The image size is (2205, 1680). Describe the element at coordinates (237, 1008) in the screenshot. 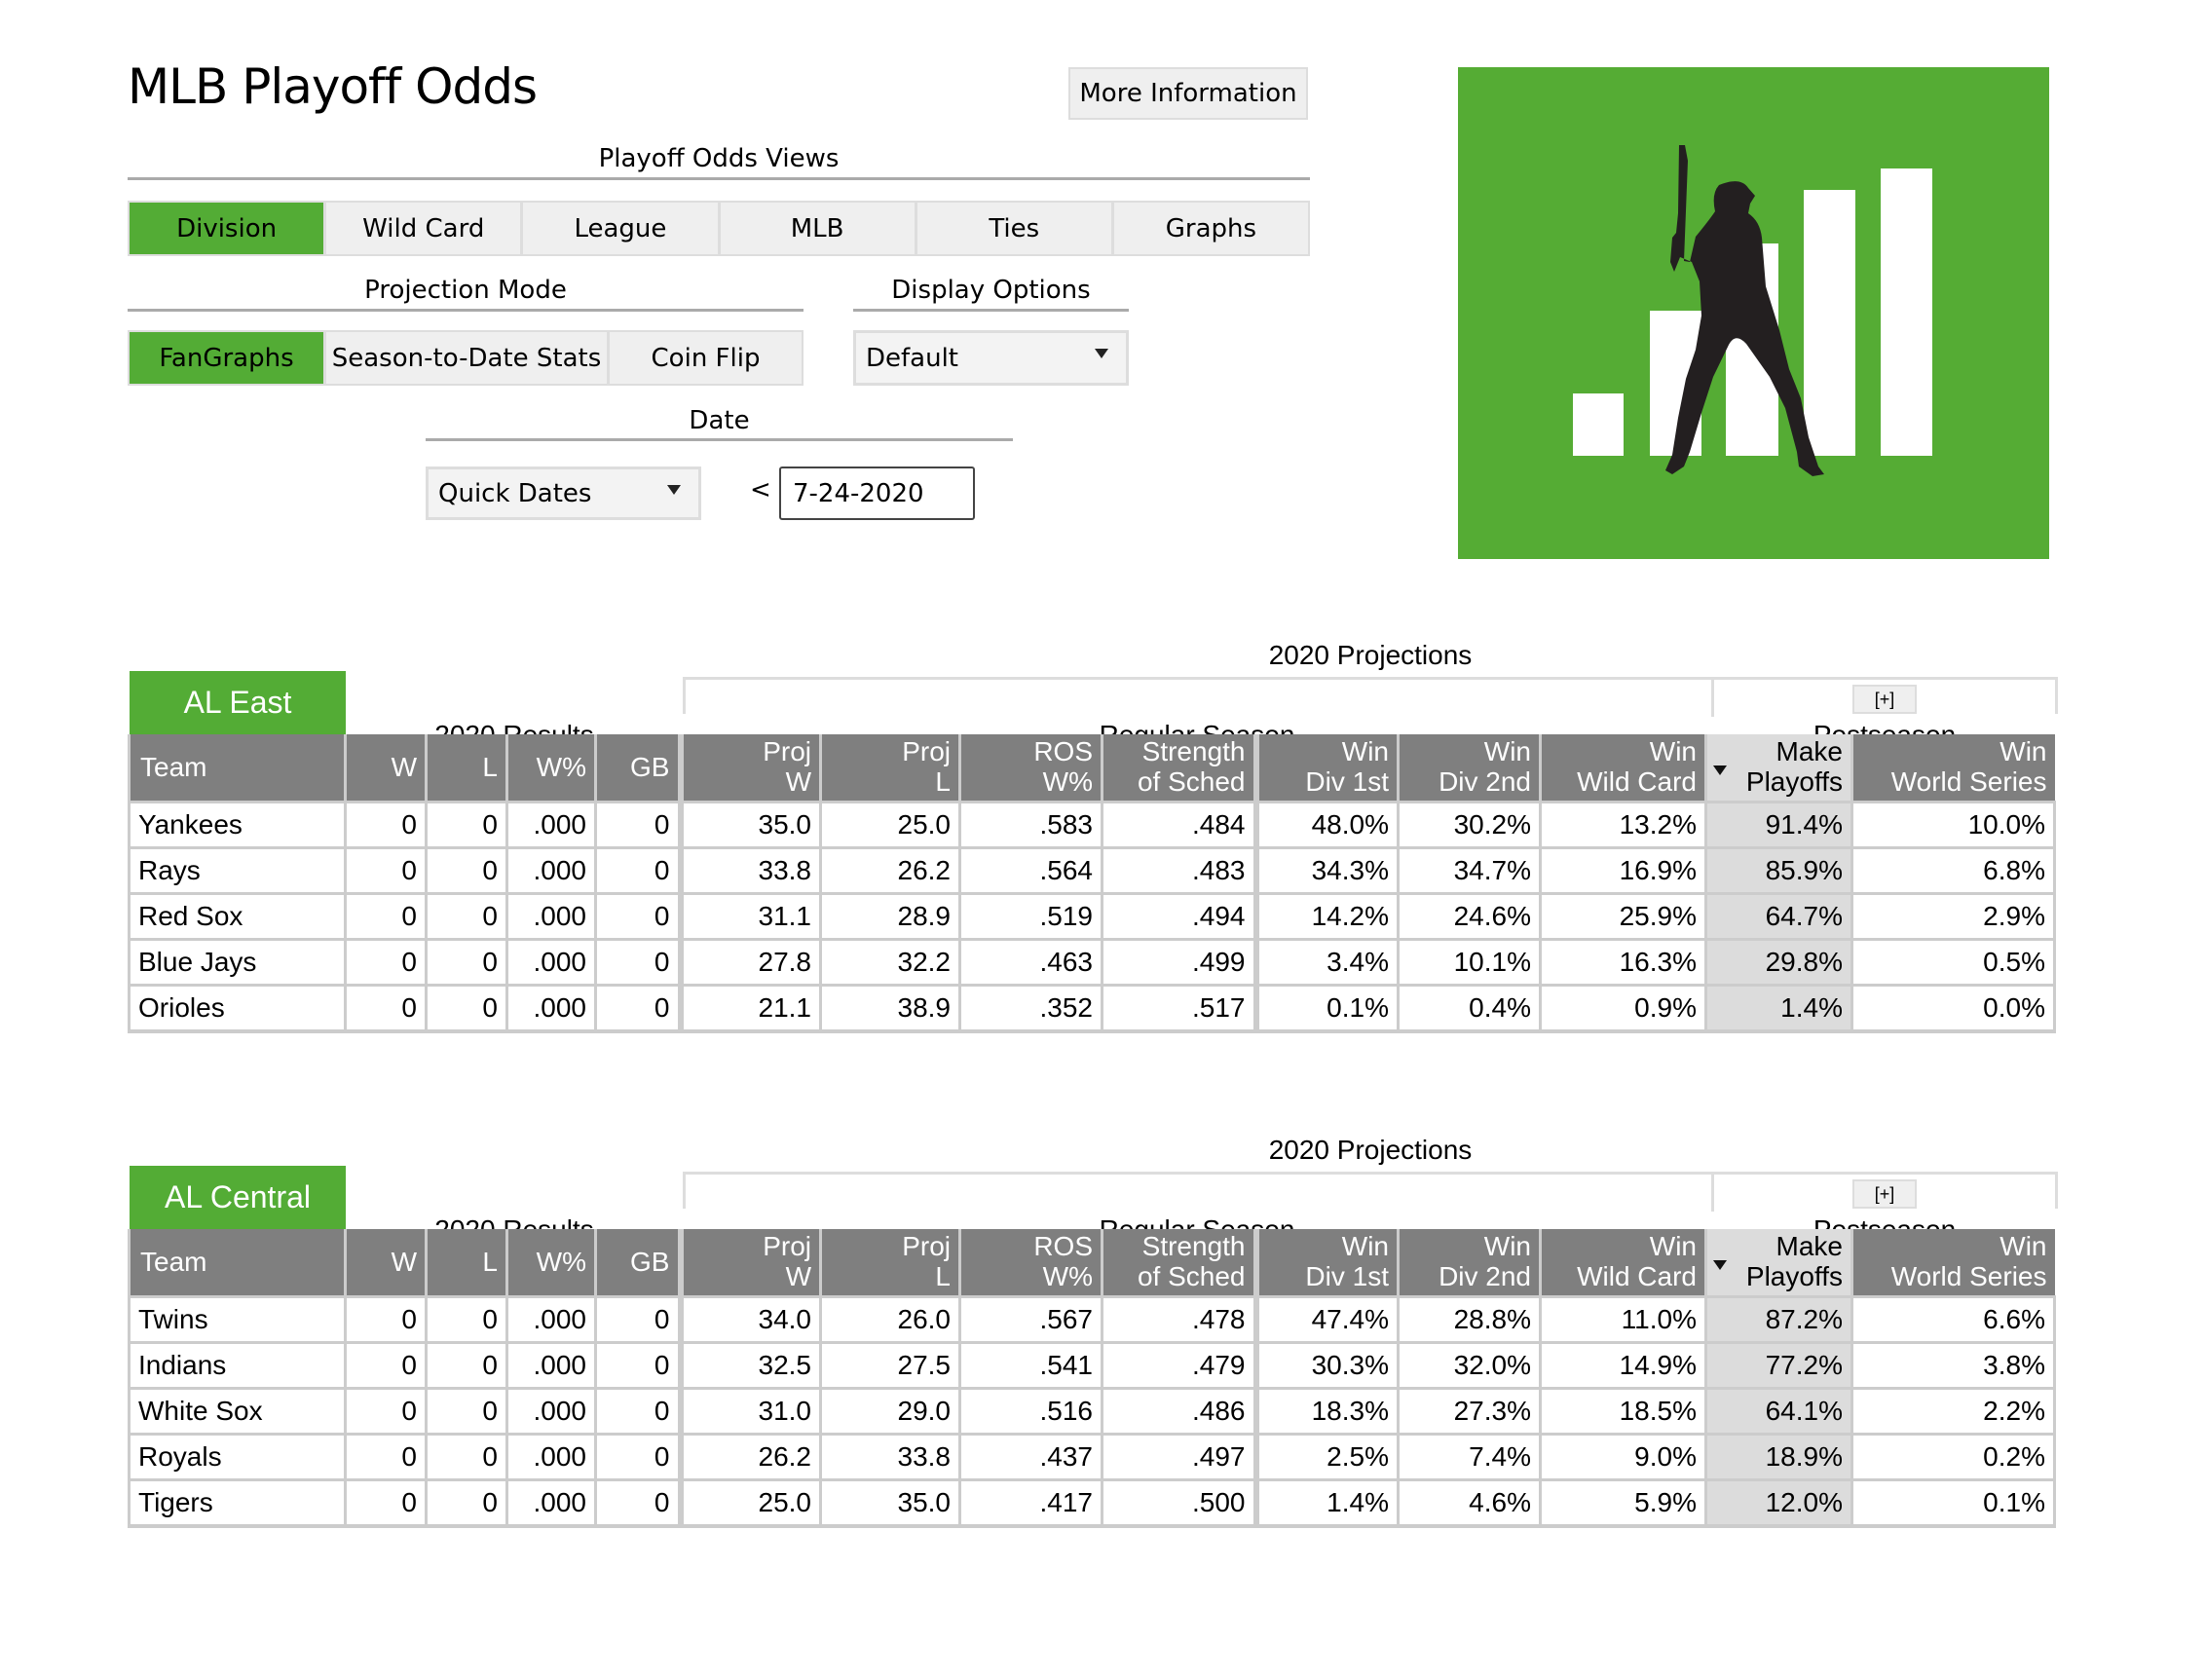

I see `cell-team-name: Orioles` at that location.